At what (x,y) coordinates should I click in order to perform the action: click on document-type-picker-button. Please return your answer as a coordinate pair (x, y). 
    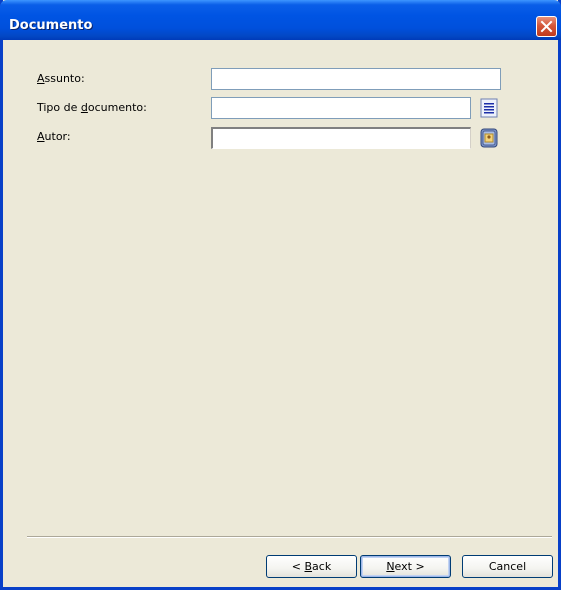
    Looking at the image, I should click on (489, 108).